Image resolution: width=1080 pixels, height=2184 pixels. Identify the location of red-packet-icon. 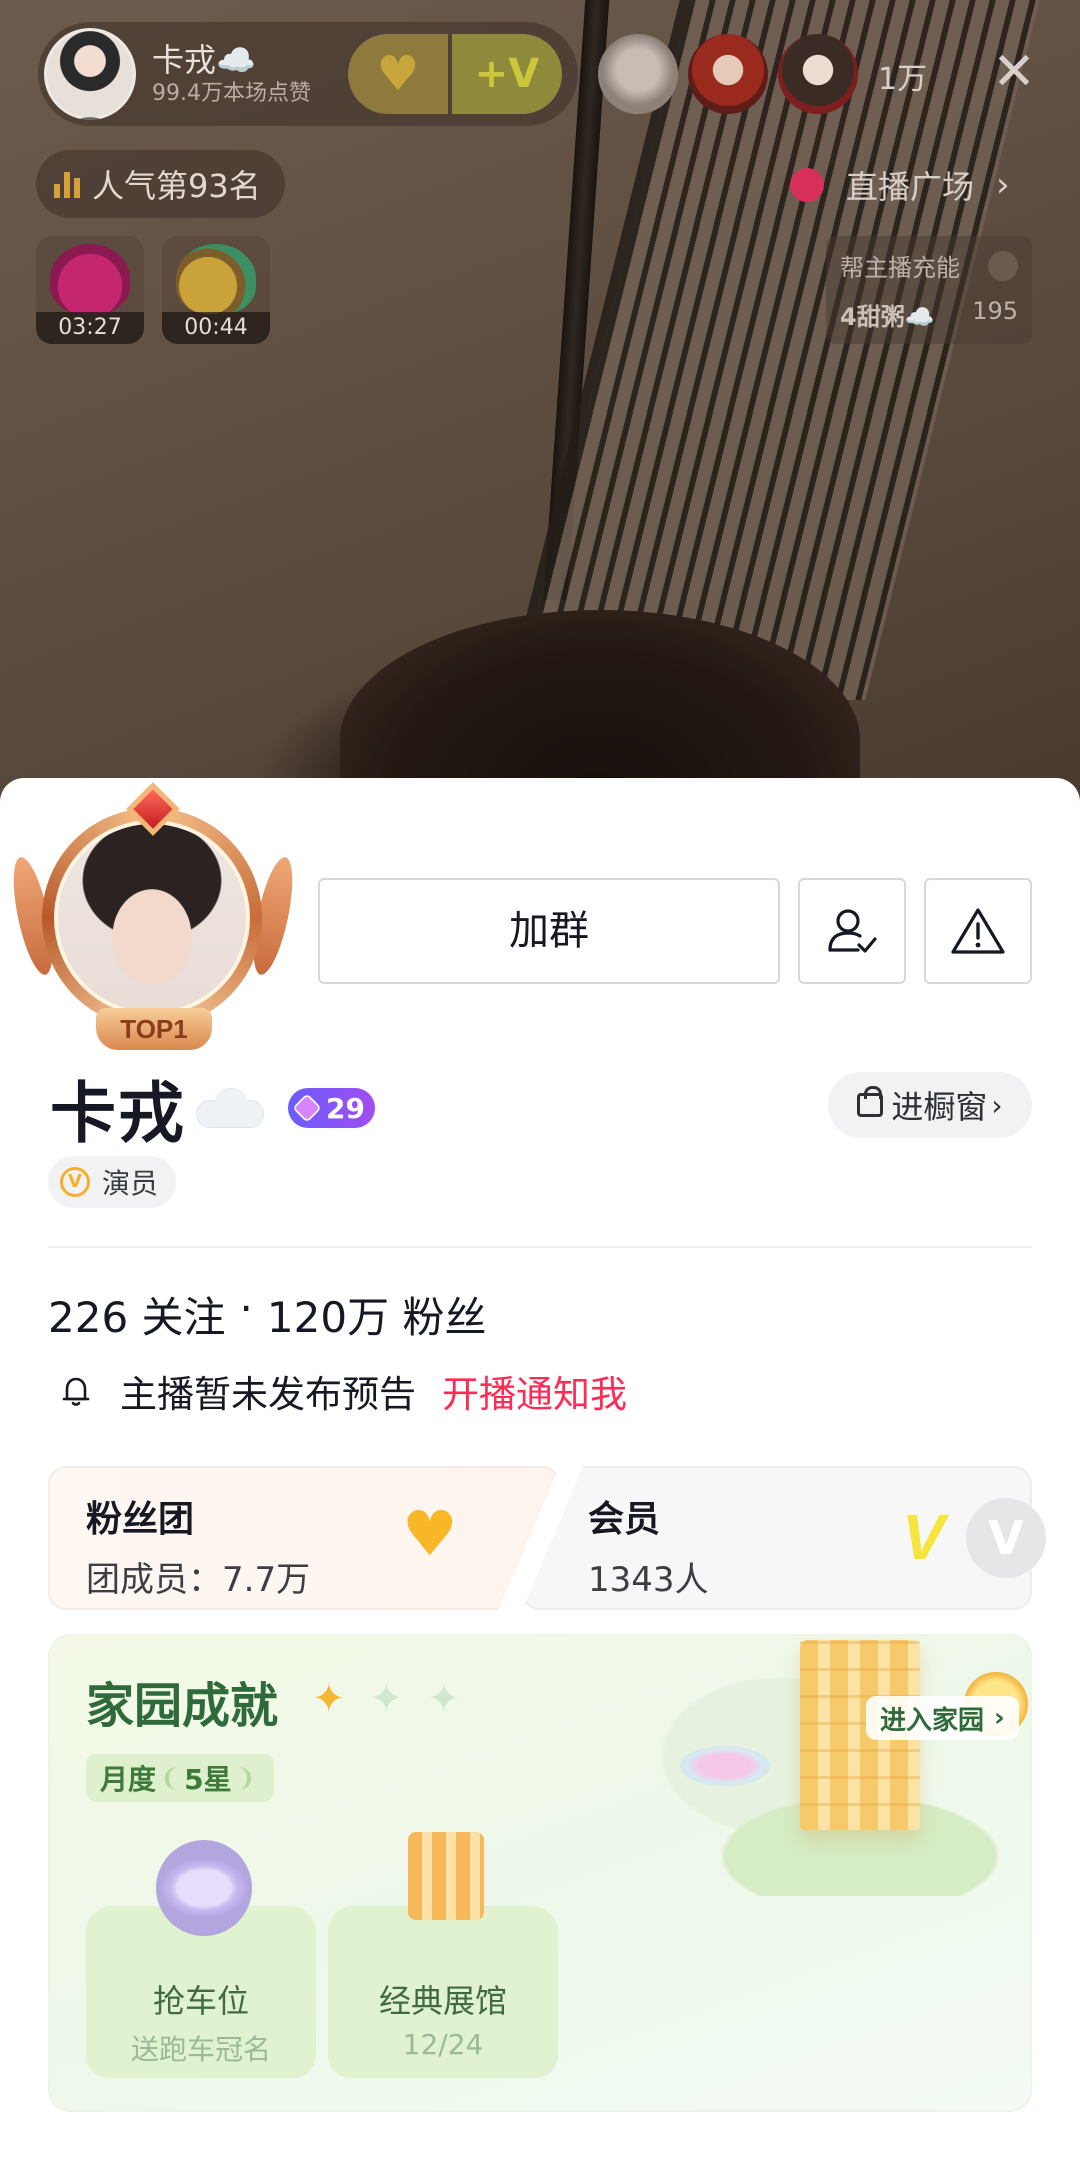
(216, 279).